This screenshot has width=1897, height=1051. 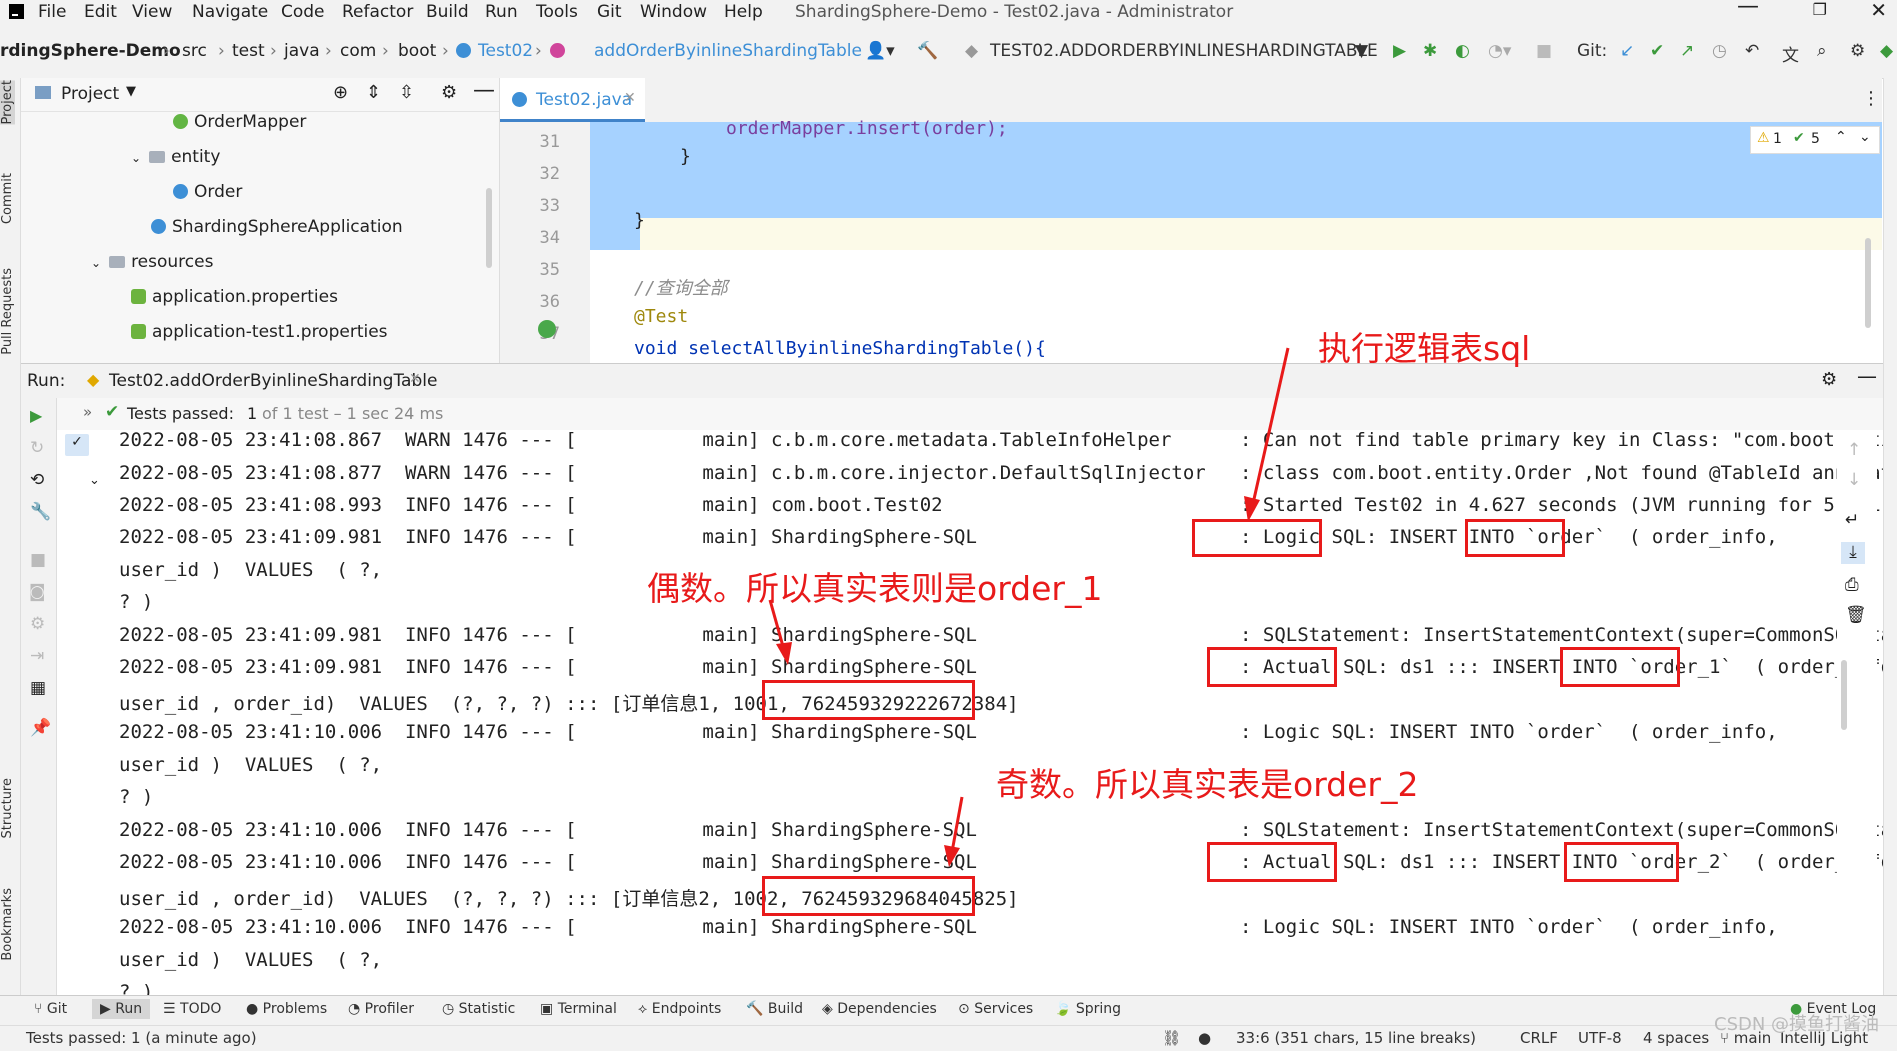 I want to click on tool-spring: 🍃 Spring, so click(x=1087, y=1009).